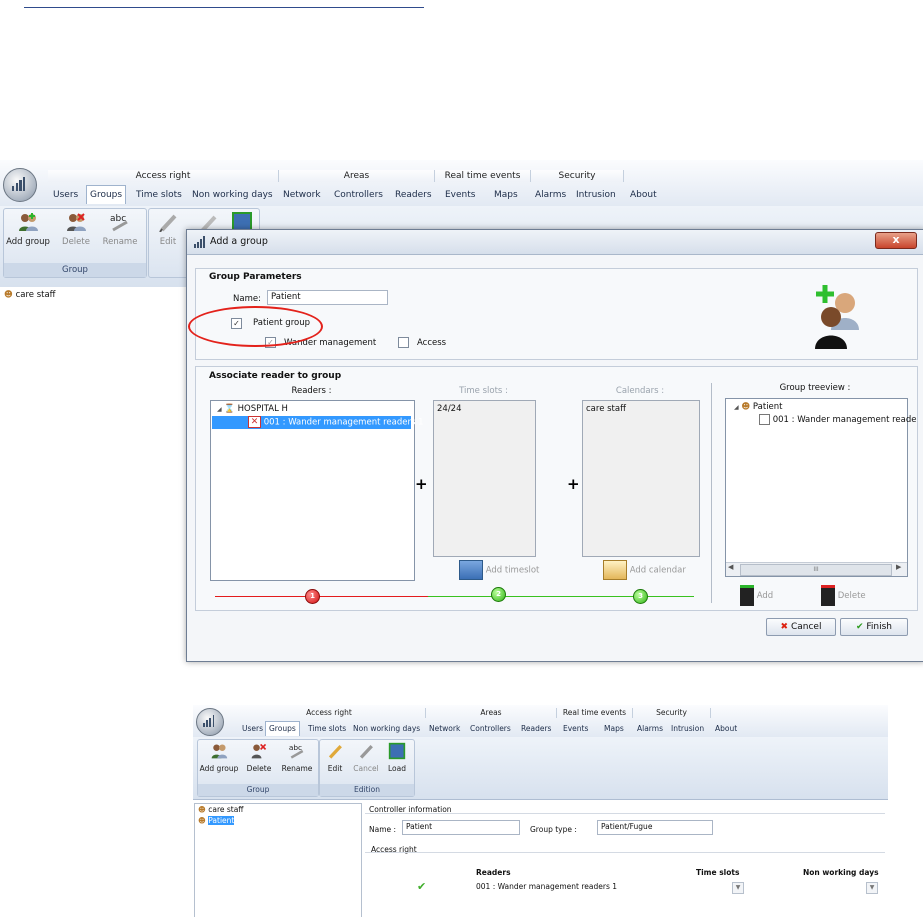 The height and width of the screenshot is (917, 923). Describe the element at coordinates (837, 317) in the screenshot. I see `add-user-group-icon` at that location.